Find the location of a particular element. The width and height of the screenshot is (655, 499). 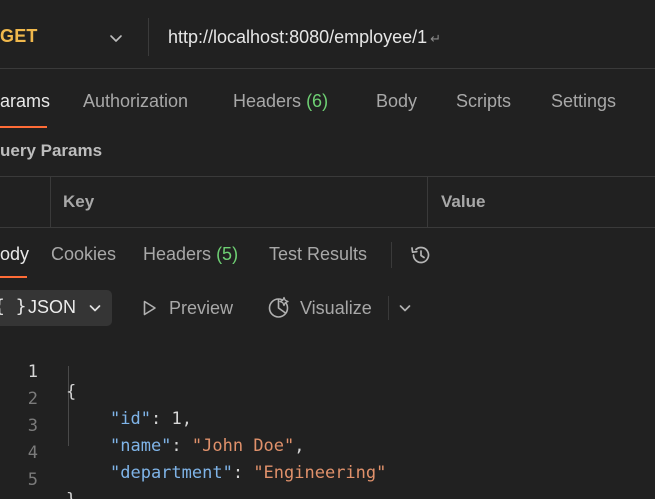

tab-body: Body is located at coordinates (396, 101).